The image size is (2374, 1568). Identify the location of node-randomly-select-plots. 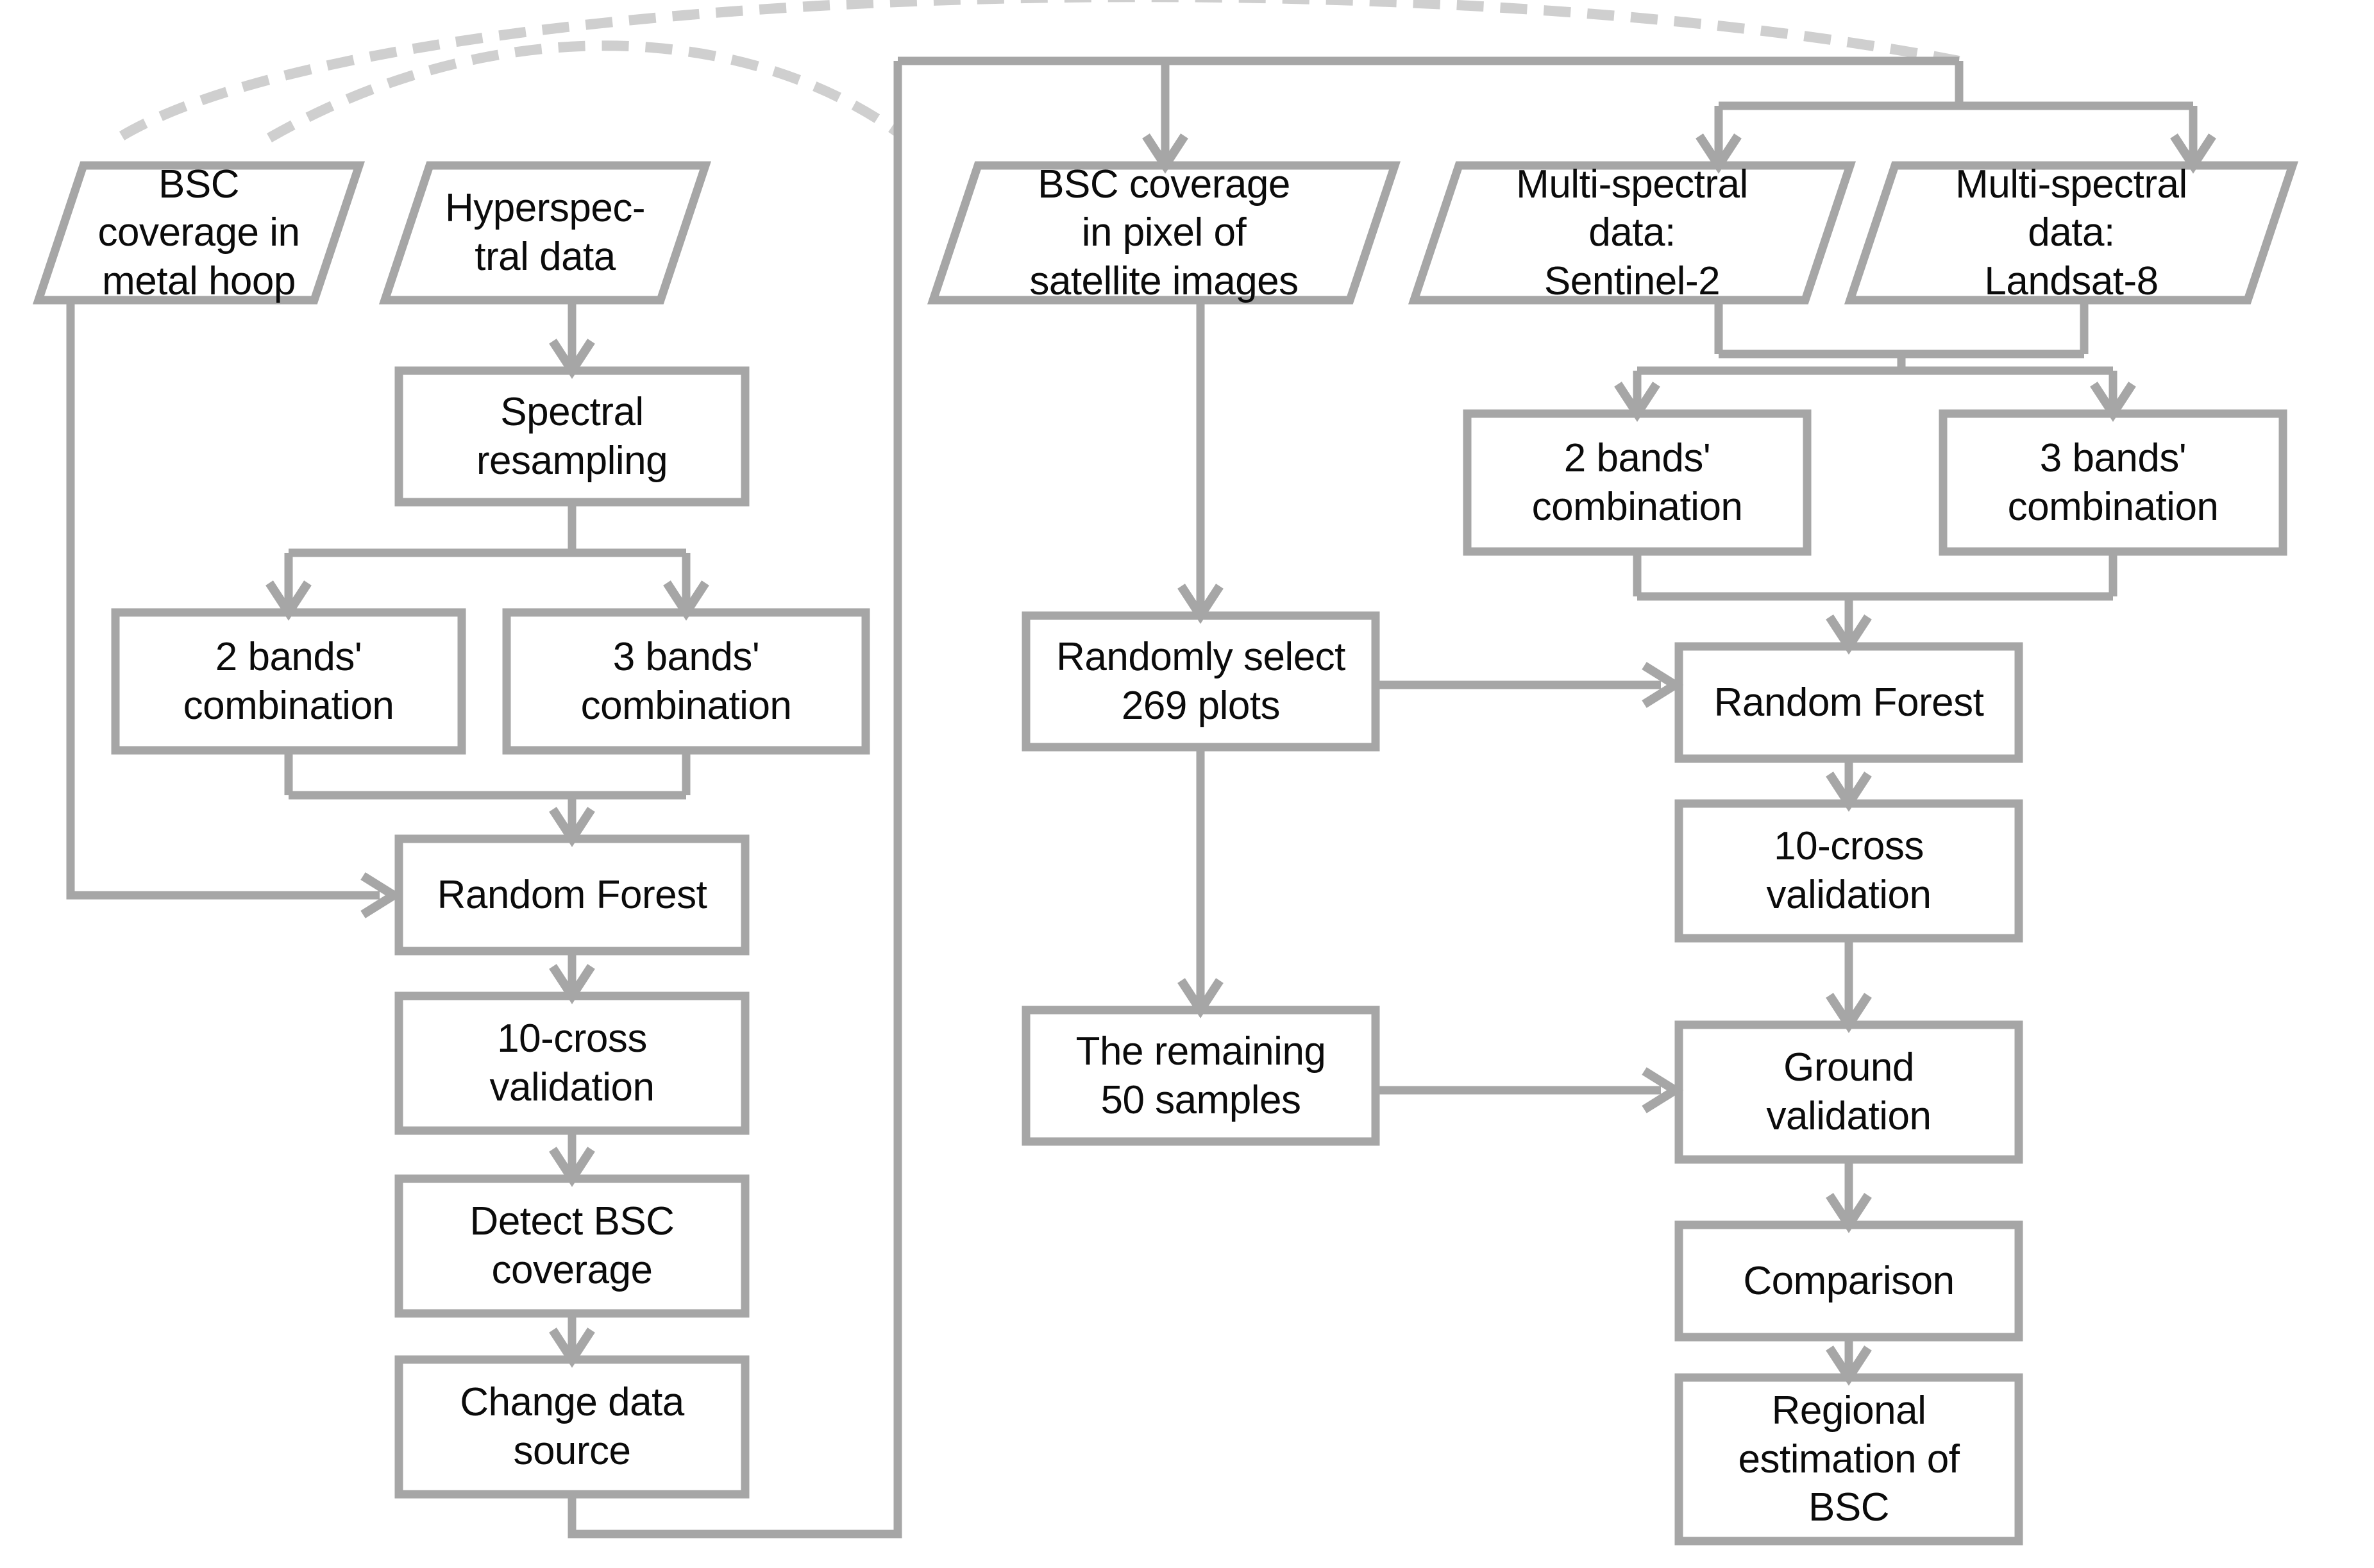
(1201, 681).